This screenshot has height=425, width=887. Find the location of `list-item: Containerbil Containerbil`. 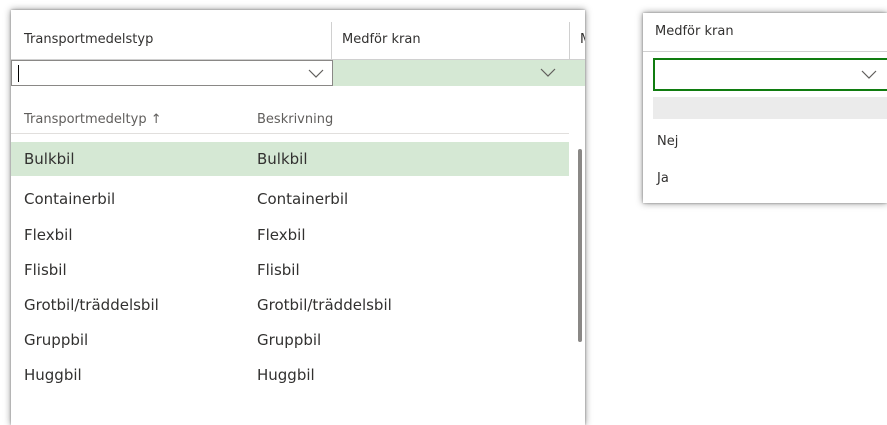

list-item: Containerbil Containerbil is located at coordinates (290, 199).